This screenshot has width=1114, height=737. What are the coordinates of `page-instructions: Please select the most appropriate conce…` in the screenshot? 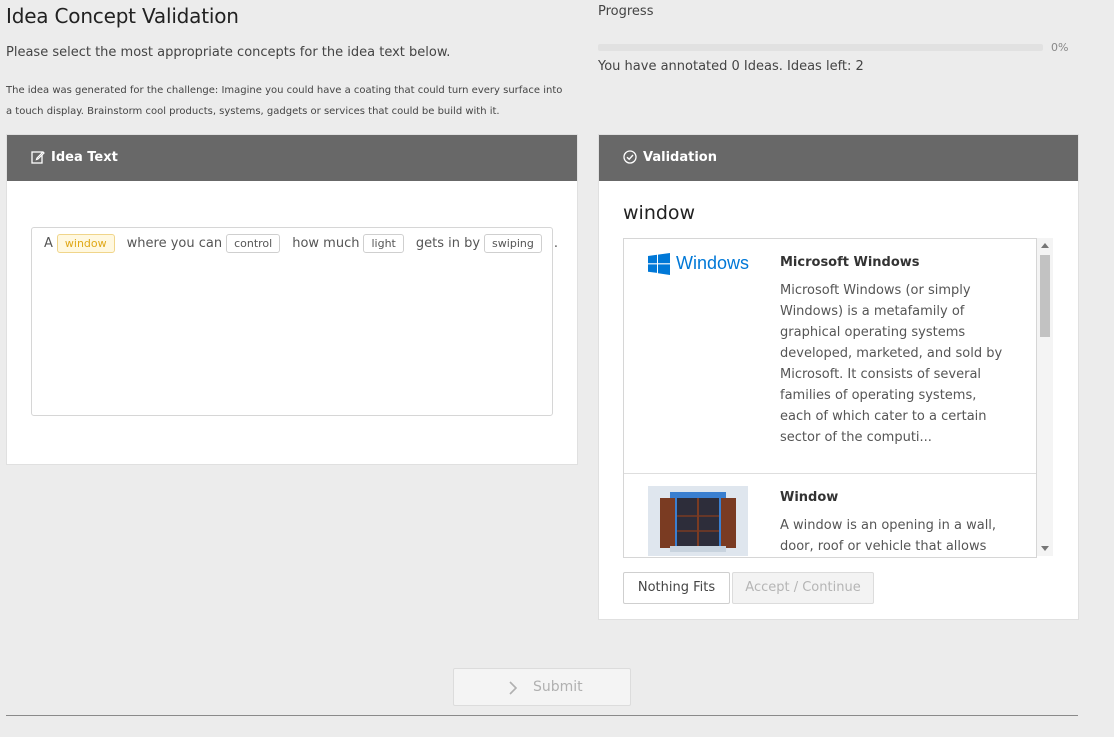 It's located at (228, 52).